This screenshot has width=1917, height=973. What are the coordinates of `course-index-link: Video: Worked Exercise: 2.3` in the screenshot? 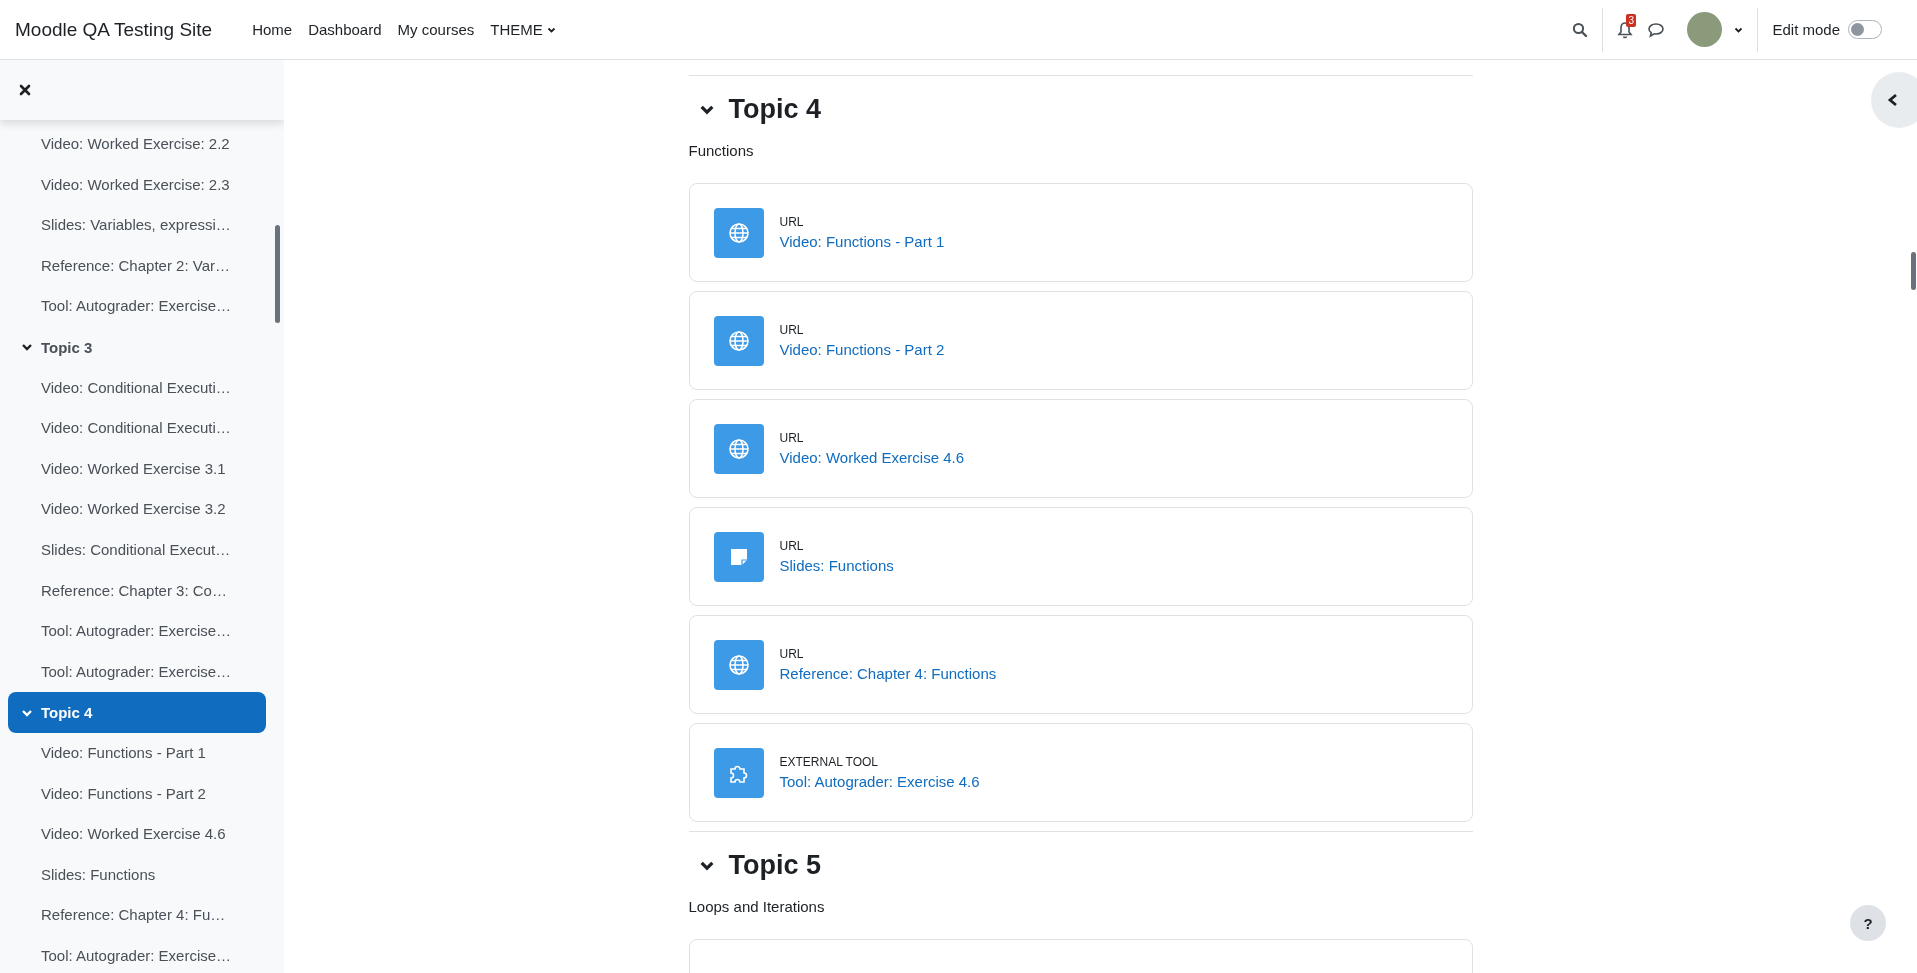 It's located at (142, 185).